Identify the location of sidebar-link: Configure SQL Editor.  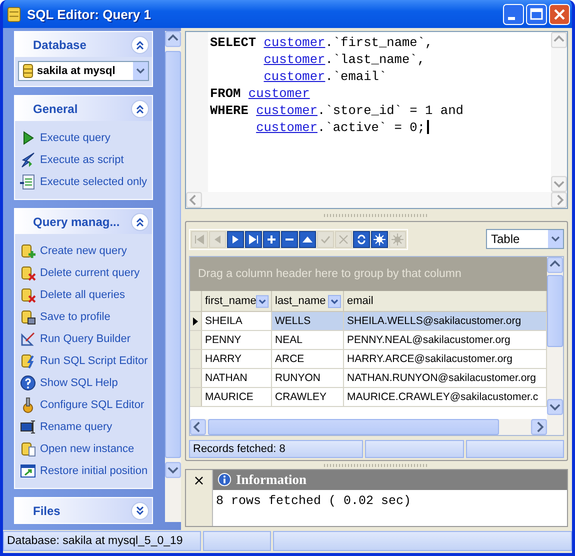
(92, 405).